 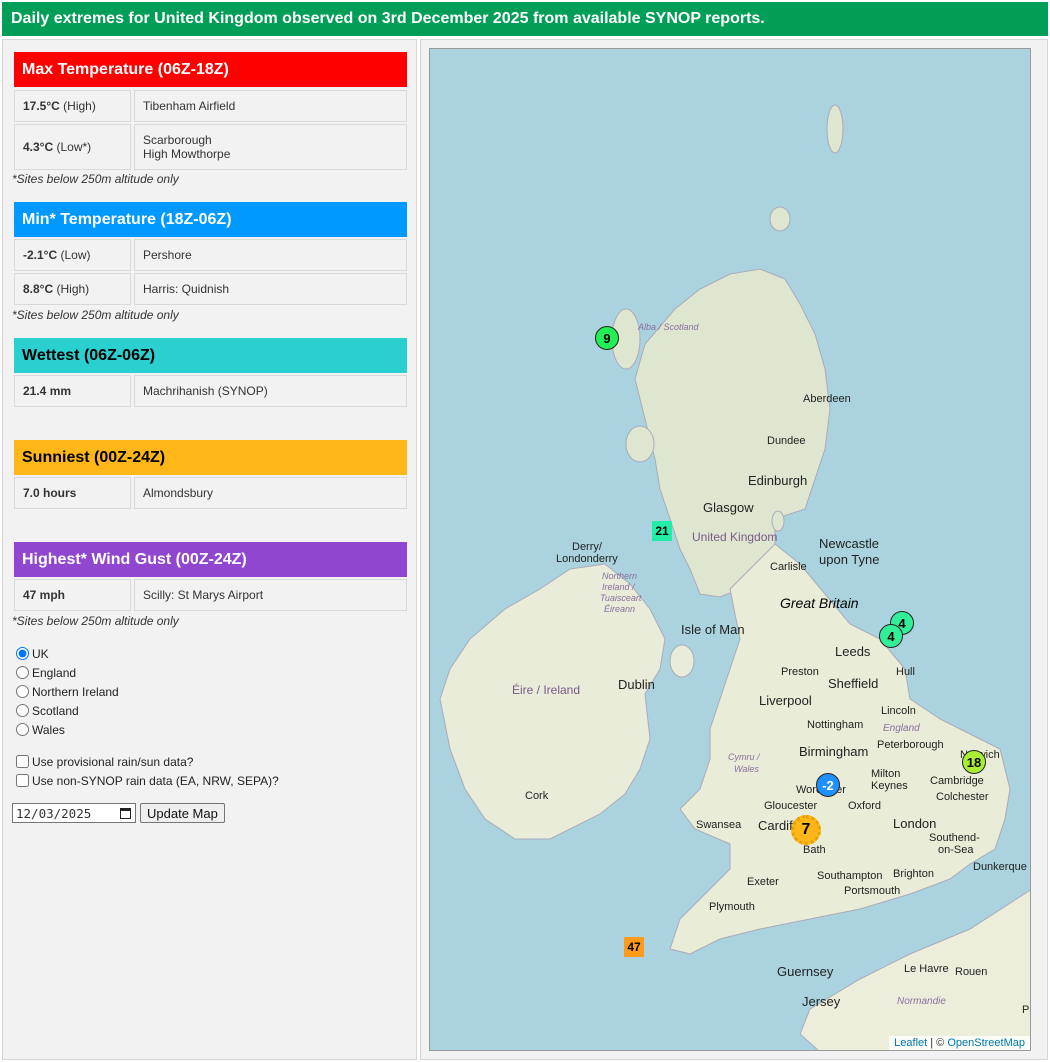 I want to click on map-label: Edinburgh, so click(x=778, y=480).